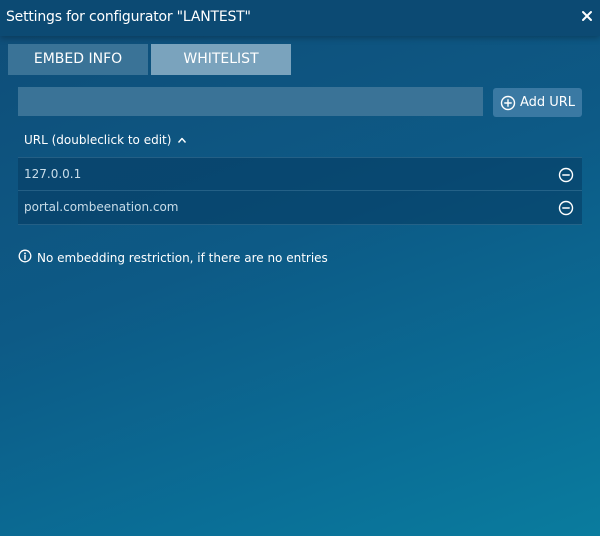 The height and width of the screenshot is (536, 600). I want to click on list-item: 127.0.0.1, so click(300, 174).